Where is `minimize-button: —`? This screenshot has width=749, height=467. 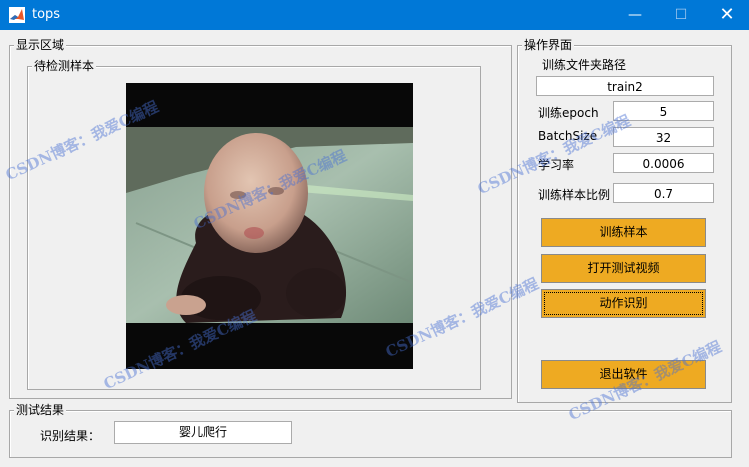 minimize-button: — is located at coordinates (635, 15).